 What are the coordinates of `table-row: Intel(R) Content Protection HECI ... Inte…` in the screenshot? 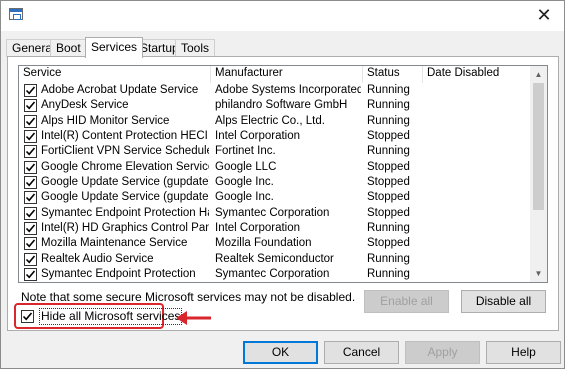 It's located at (274, 136).